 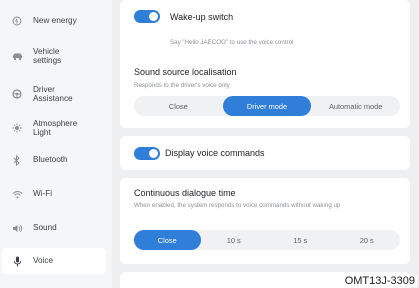 I want to click on bluetooth-icon, so click(x=17, y=160).